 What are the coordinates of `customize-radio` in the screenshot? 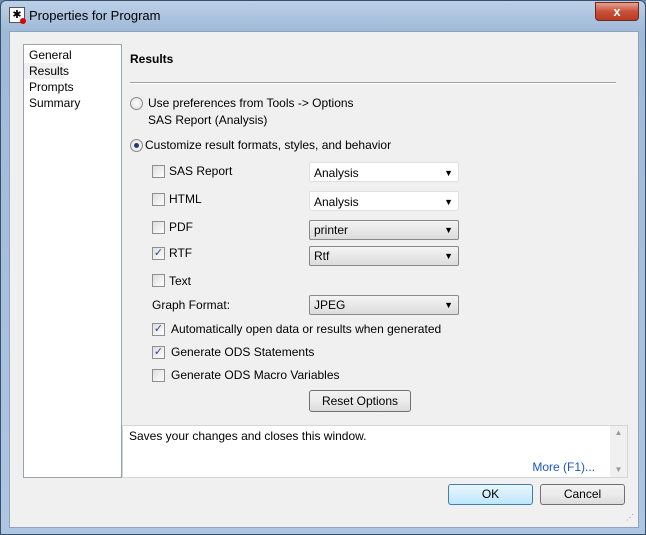 It's located at (136, 145).